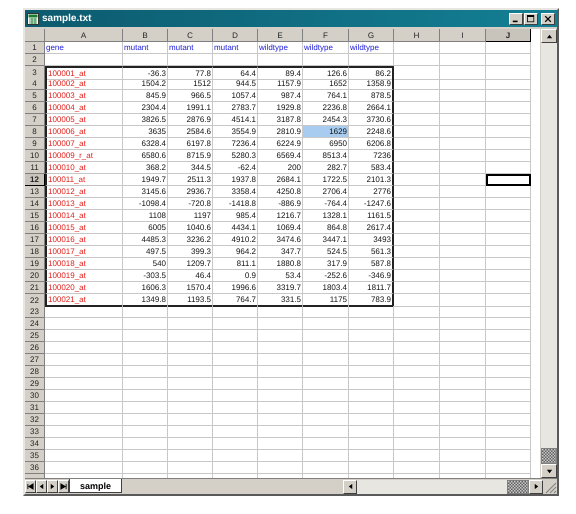  What do you see at coordinates (35, 168) in the screenshot?
I see `row-header: 11` at bounding box center [35, 168].